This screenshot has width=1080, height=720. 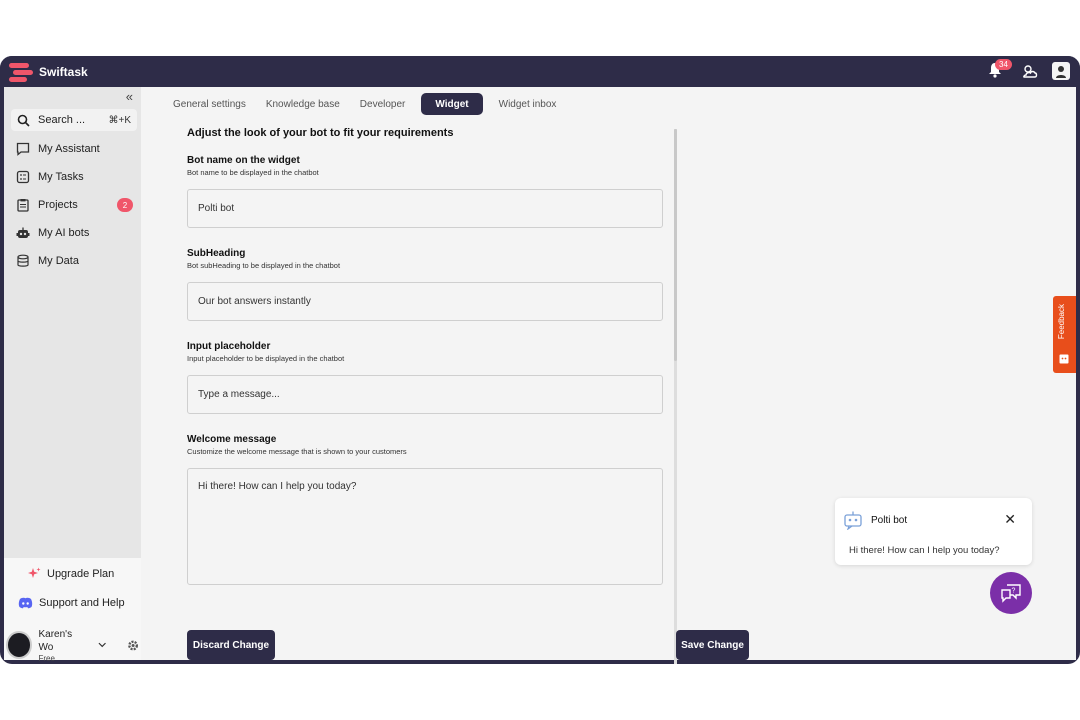 I want to click on welcome-message-textarea: Hi there! How can I help you today?, so click(x=425, y=526).